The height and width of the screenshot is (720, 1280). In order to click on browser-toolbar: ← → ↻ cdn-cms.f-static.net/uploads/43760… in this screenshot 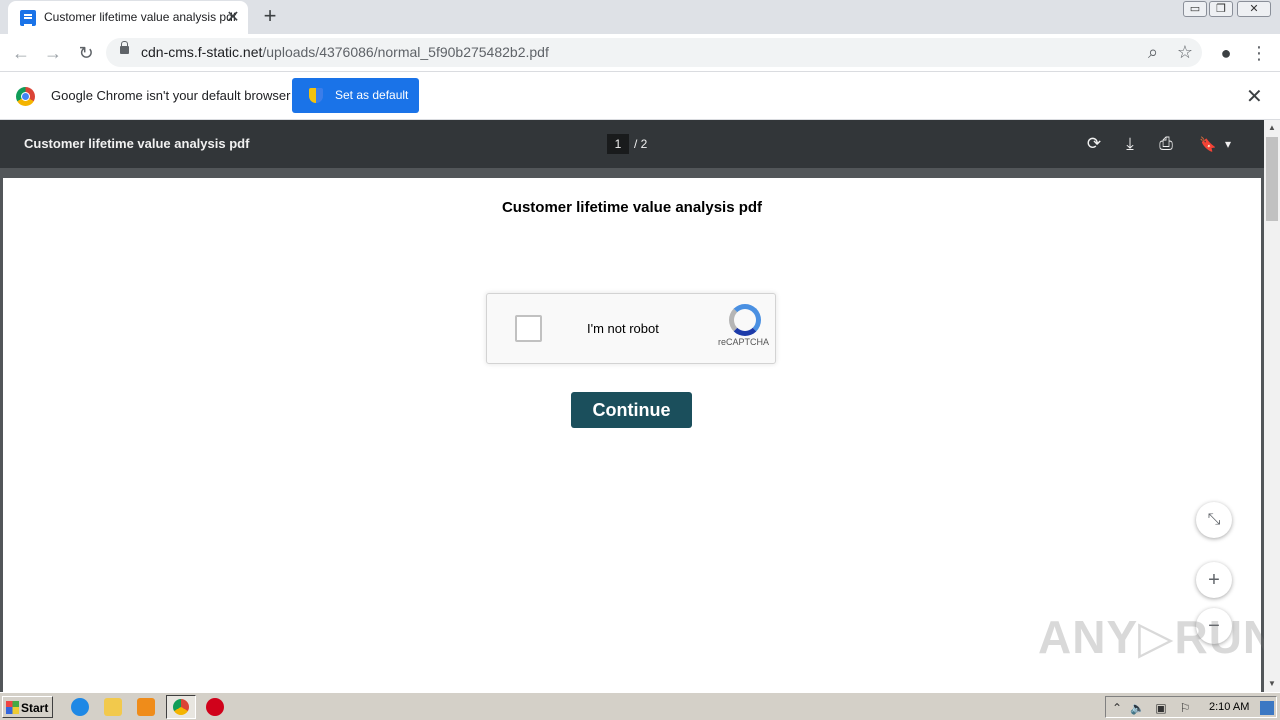, I will do `click(640, 53)`.